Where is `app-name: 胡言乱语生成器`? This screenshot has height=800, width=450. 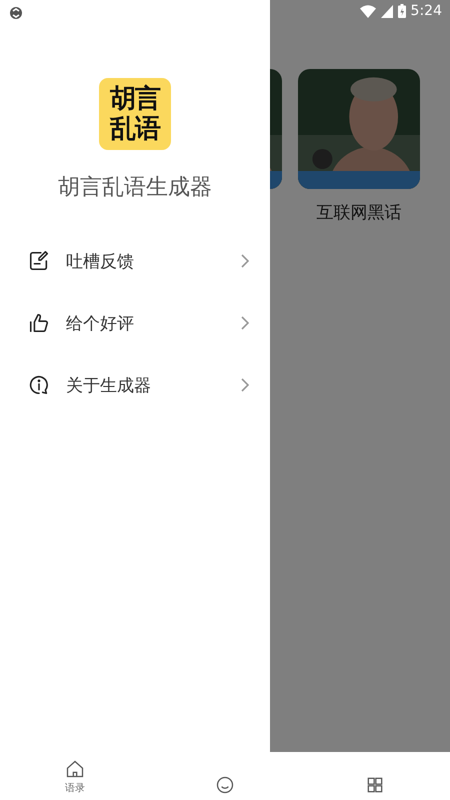 app-name: 胡言乱语生成器 is located at coordinates (135, 188).